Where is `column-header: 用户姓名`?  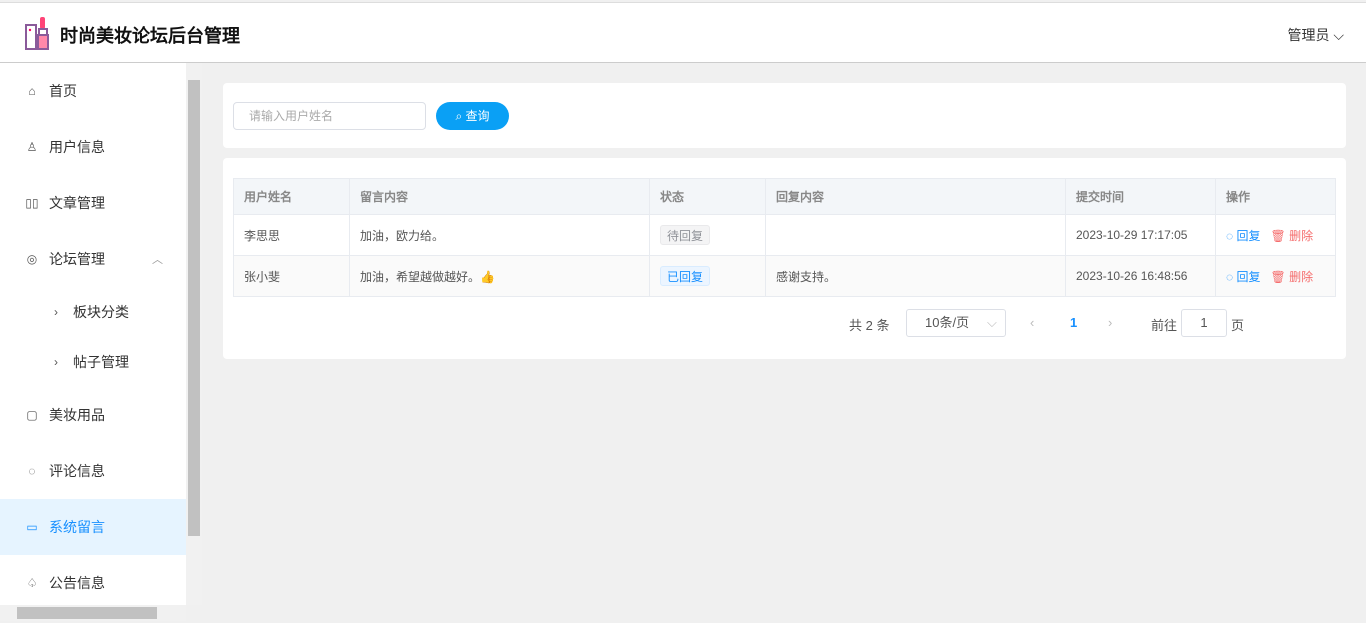 column-header: 用户姓名 is located at coordinates (291, 196).